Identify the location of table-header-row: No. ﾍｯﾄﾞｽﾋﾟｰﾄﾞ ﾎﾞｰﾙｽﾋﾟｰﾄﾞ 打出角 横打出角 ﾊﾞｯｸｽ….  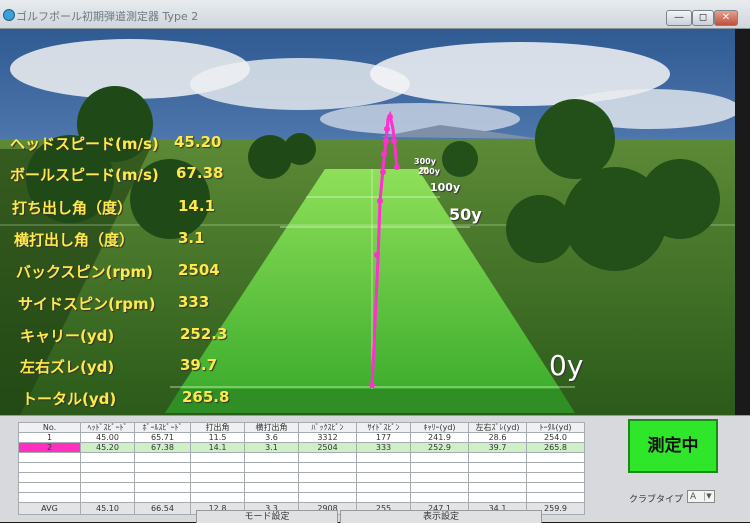
(301, 427).